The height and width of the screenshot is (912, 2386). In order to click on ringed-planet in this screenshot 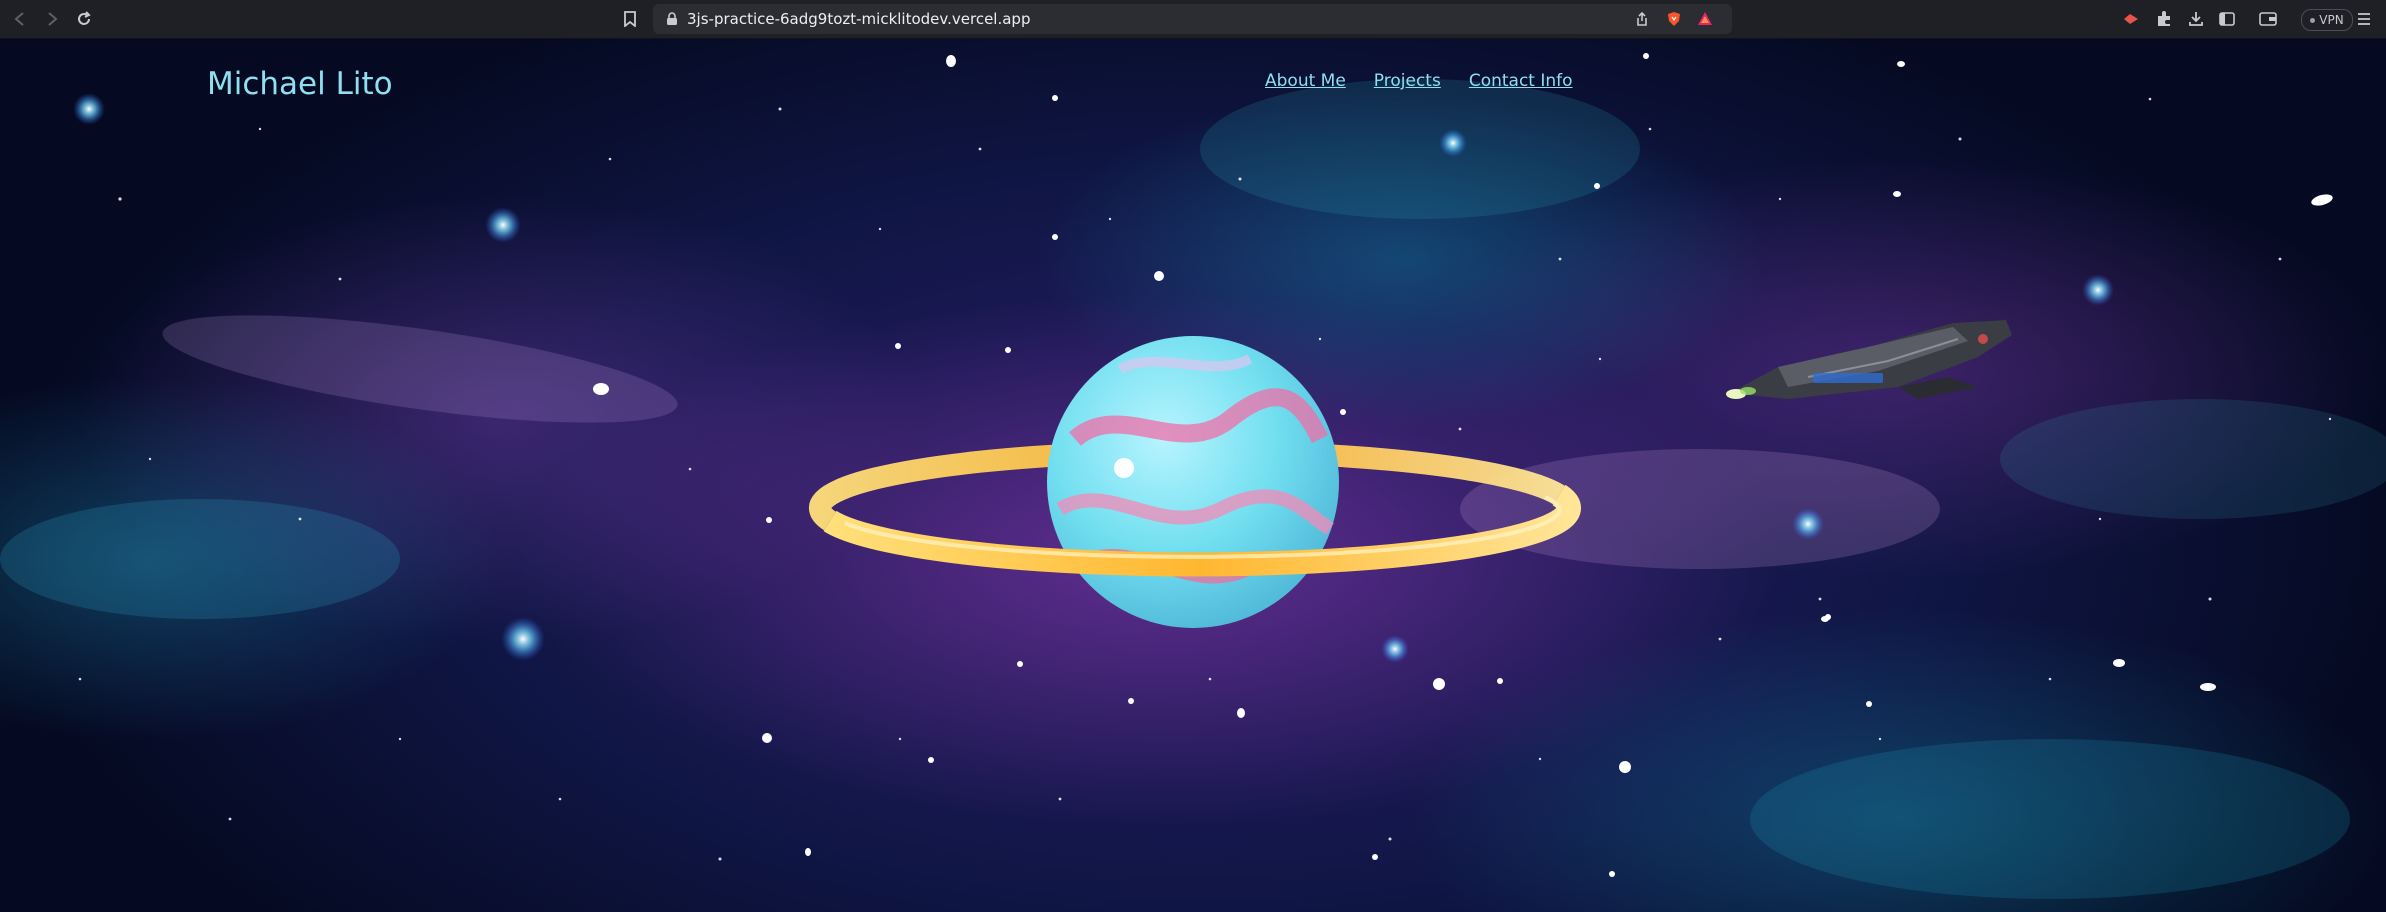, I will do `click(1195, 482)`.